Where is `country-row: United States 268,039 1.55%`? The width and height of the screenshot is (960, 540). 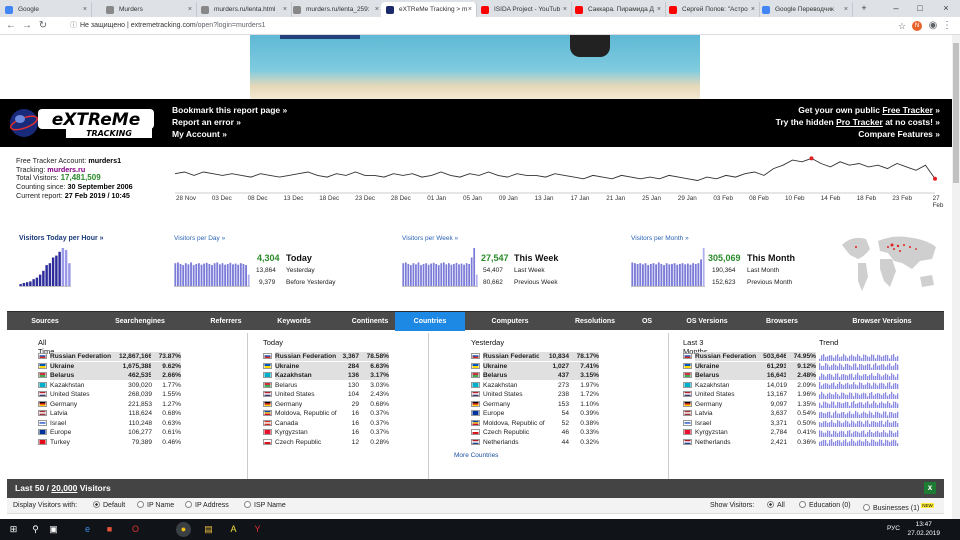
country-row: United States 268,039 1.55% is located at coordinates (128, 394).